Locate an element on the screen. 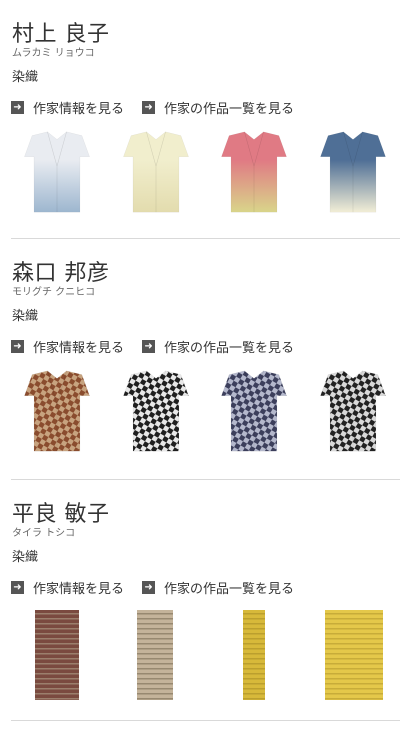  artist-kana: ムラカミ リョウコ is located at coordinates (53, 53).